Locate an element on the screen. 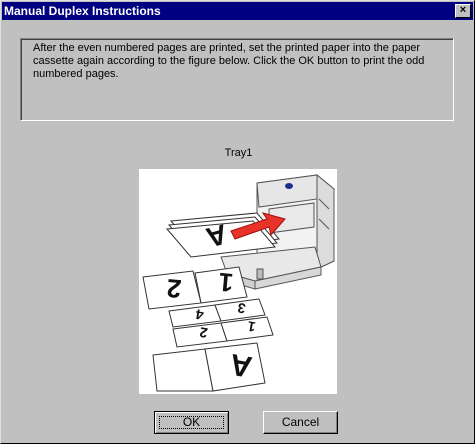 The image size is (475, 444). close-button: × is located at coordinates (463, 11).